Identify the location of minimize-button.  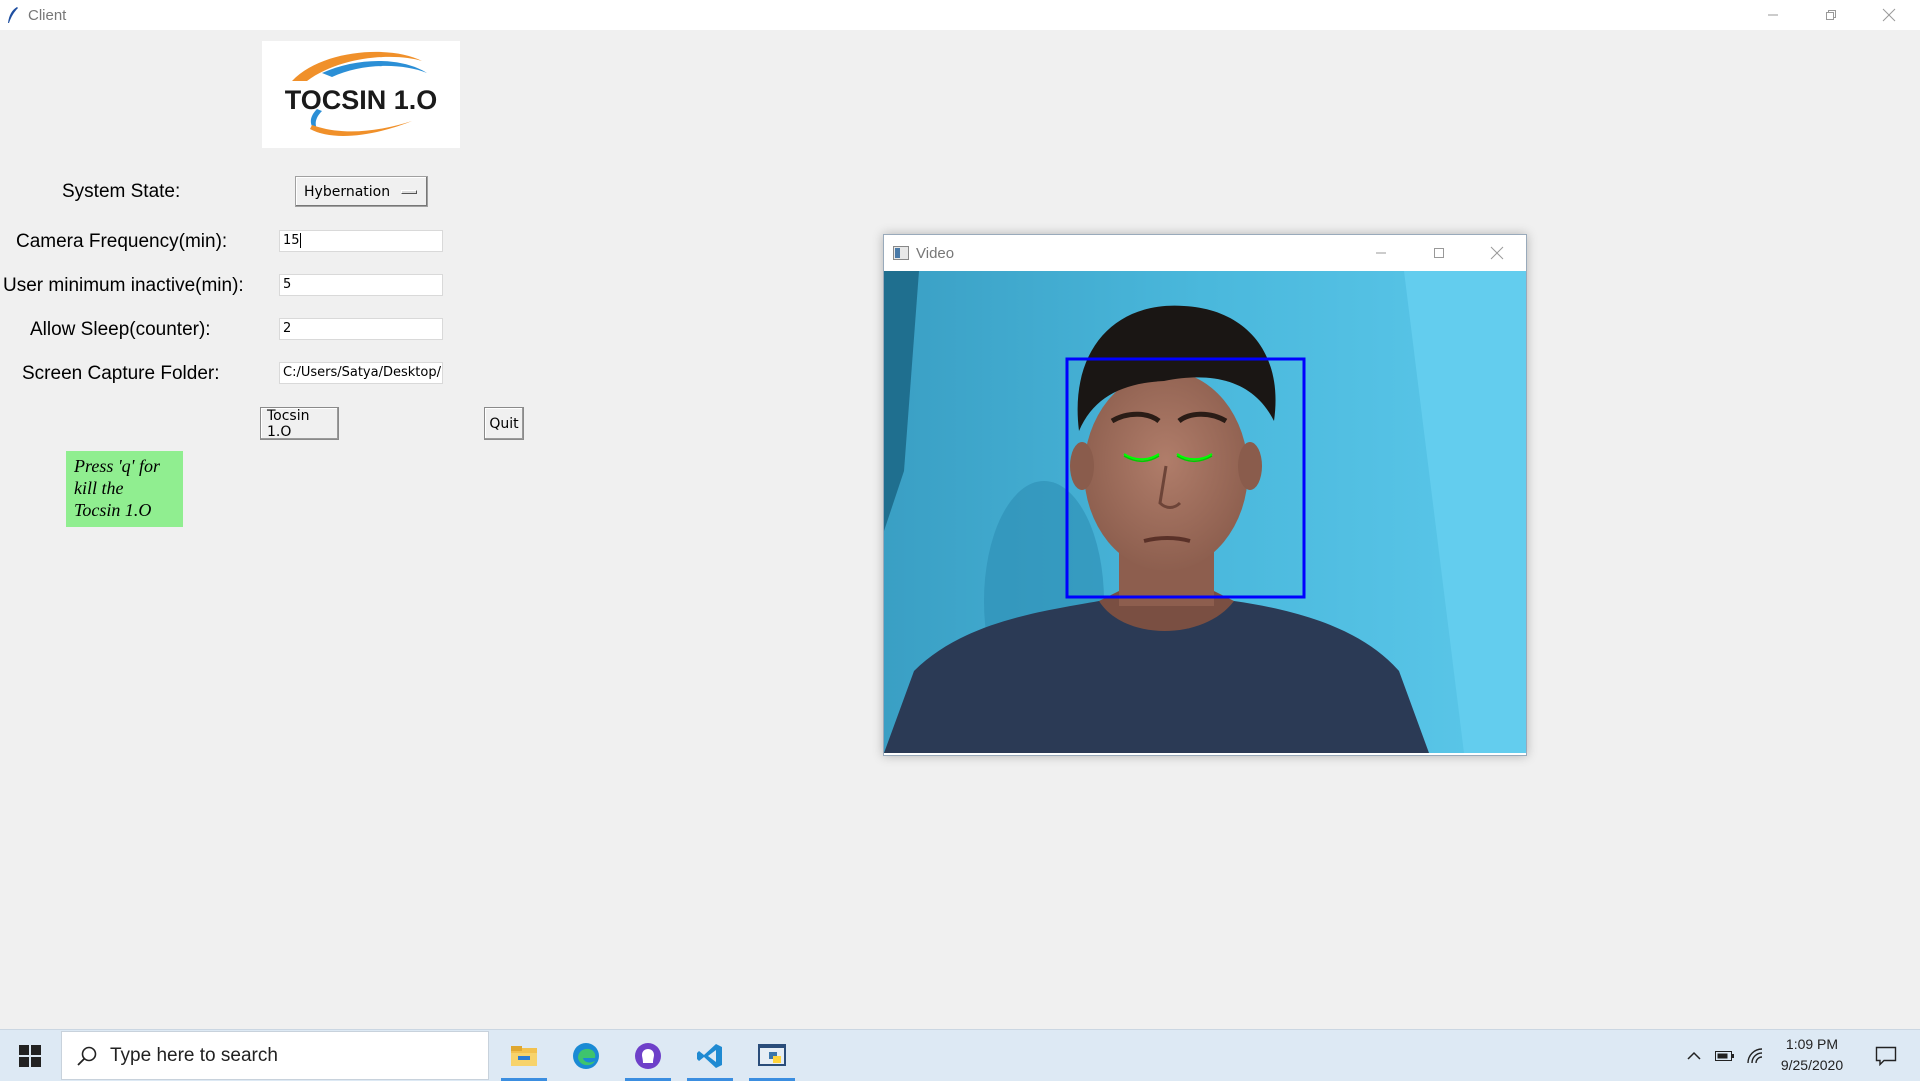
(1773, 15).